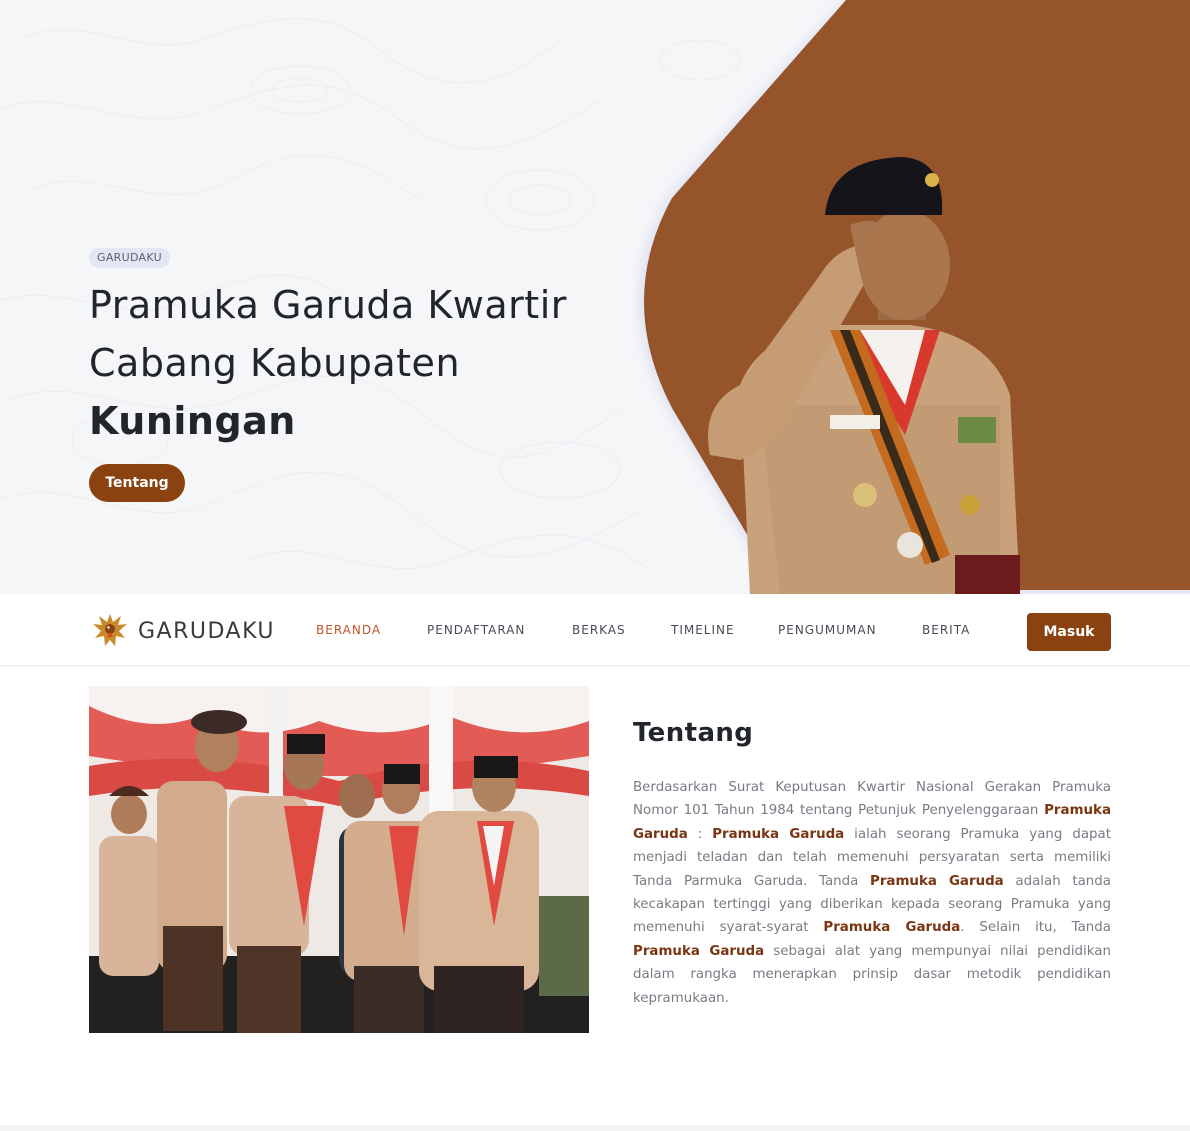 This screenshot has width=1190, height=1131. I want to click on nav-item-pendaftaran: PENDAFTARAN, so click(476, 630).